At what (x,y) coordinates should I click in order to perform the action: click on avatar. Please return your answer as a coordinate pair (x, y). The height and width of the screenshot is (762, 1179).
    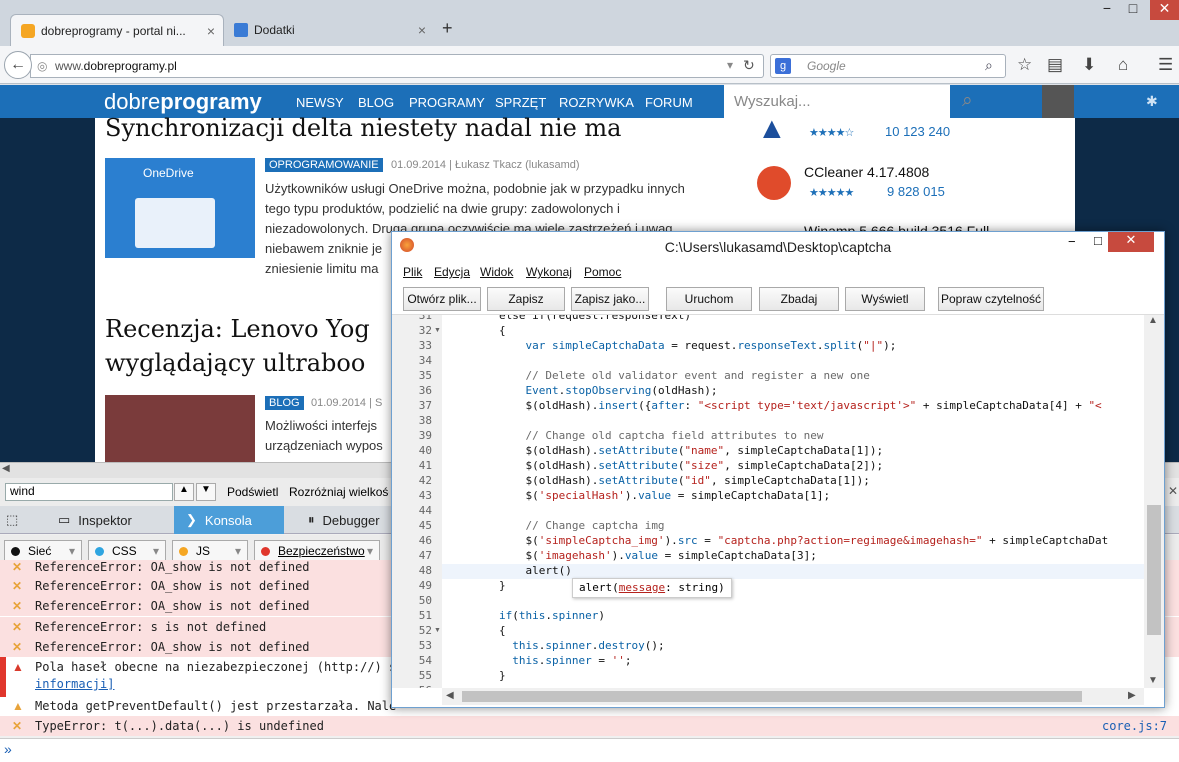
    Looking at the image, I should click on (1058, 101).